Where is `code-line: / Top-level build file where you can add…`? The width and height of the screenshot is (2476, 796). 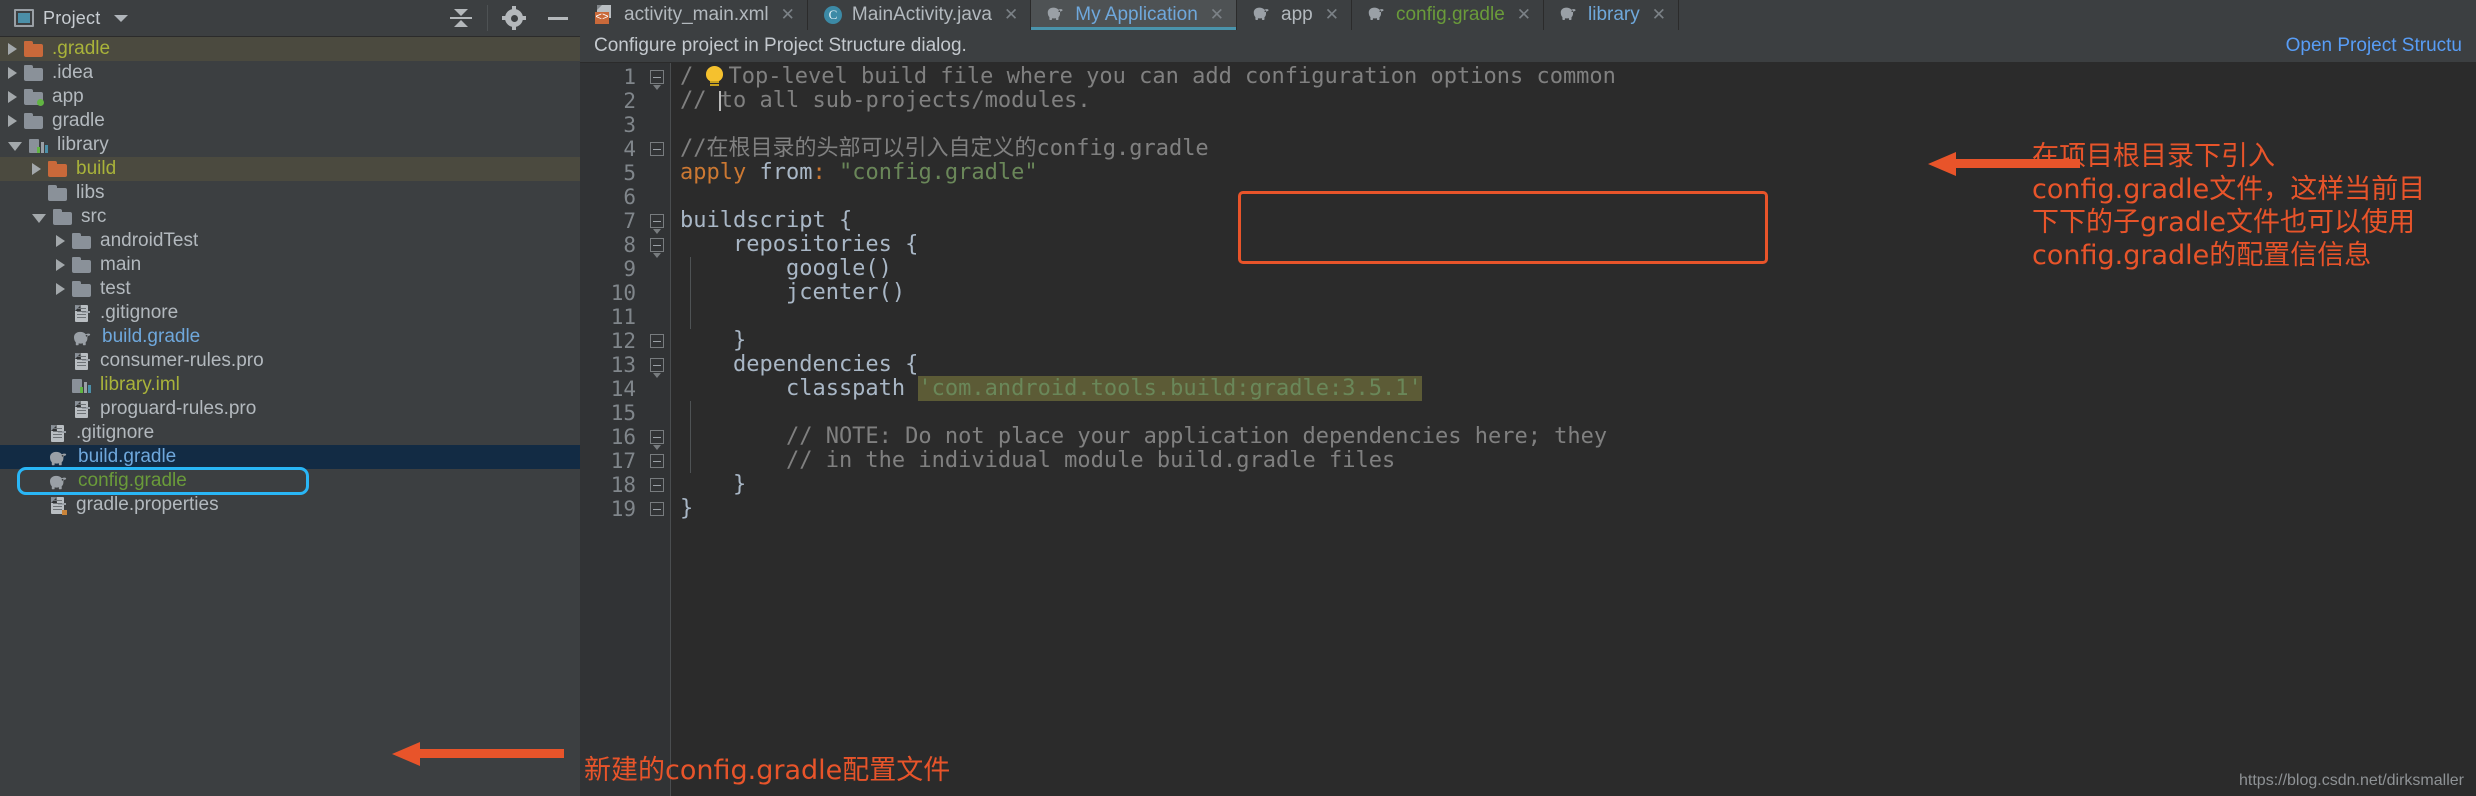
code-line: / Top-level build file where you can add… is located at coordinates (1148, 77).